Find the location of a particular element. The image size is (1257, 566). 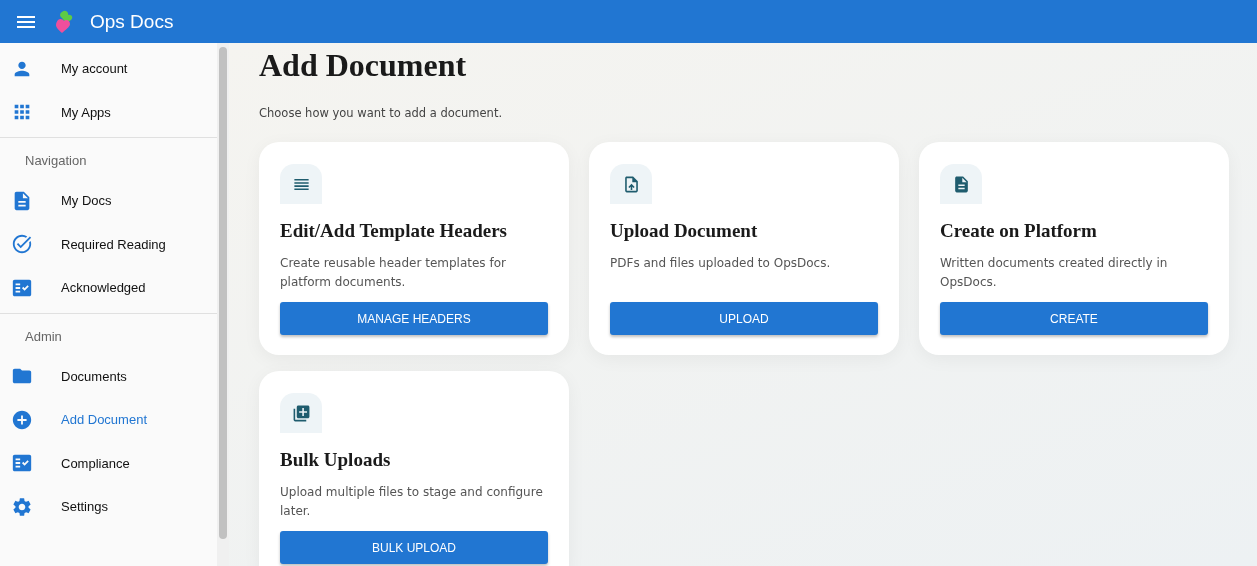

action-button: BULK UPLOAD is located at coordinates (414, 547).